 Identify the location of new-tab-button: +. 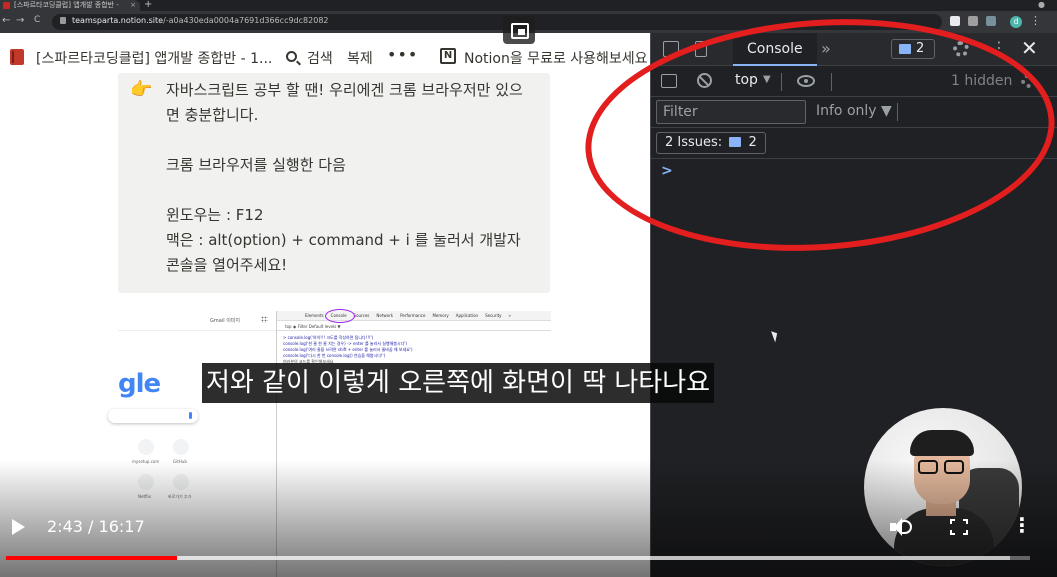
(148, 5).